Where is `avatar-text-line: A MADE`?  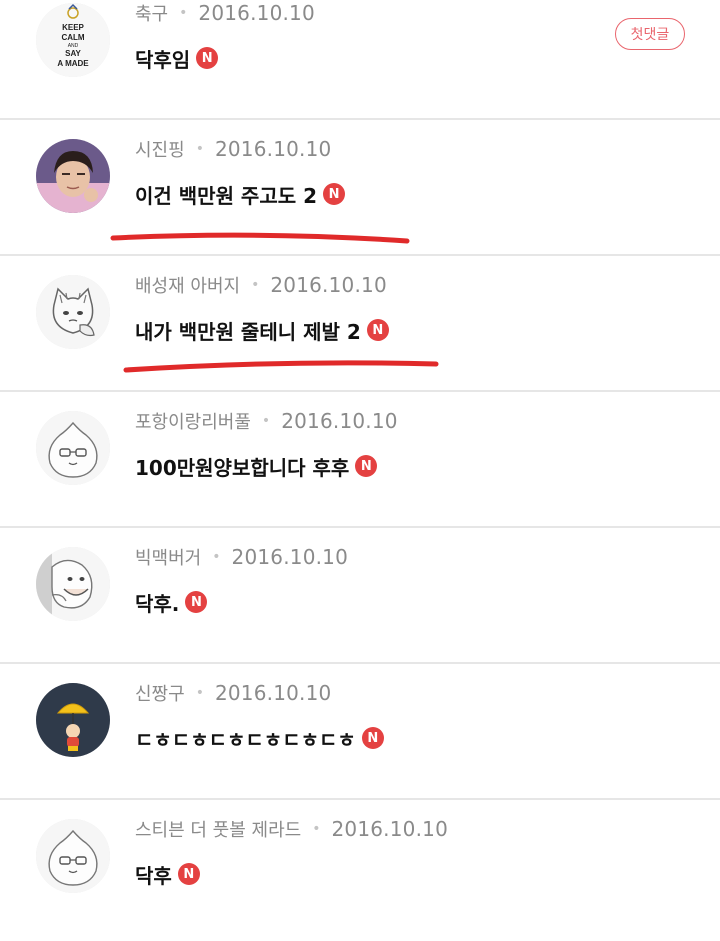 avatar-text-line: A MADE is located at coordinates (73, 63).